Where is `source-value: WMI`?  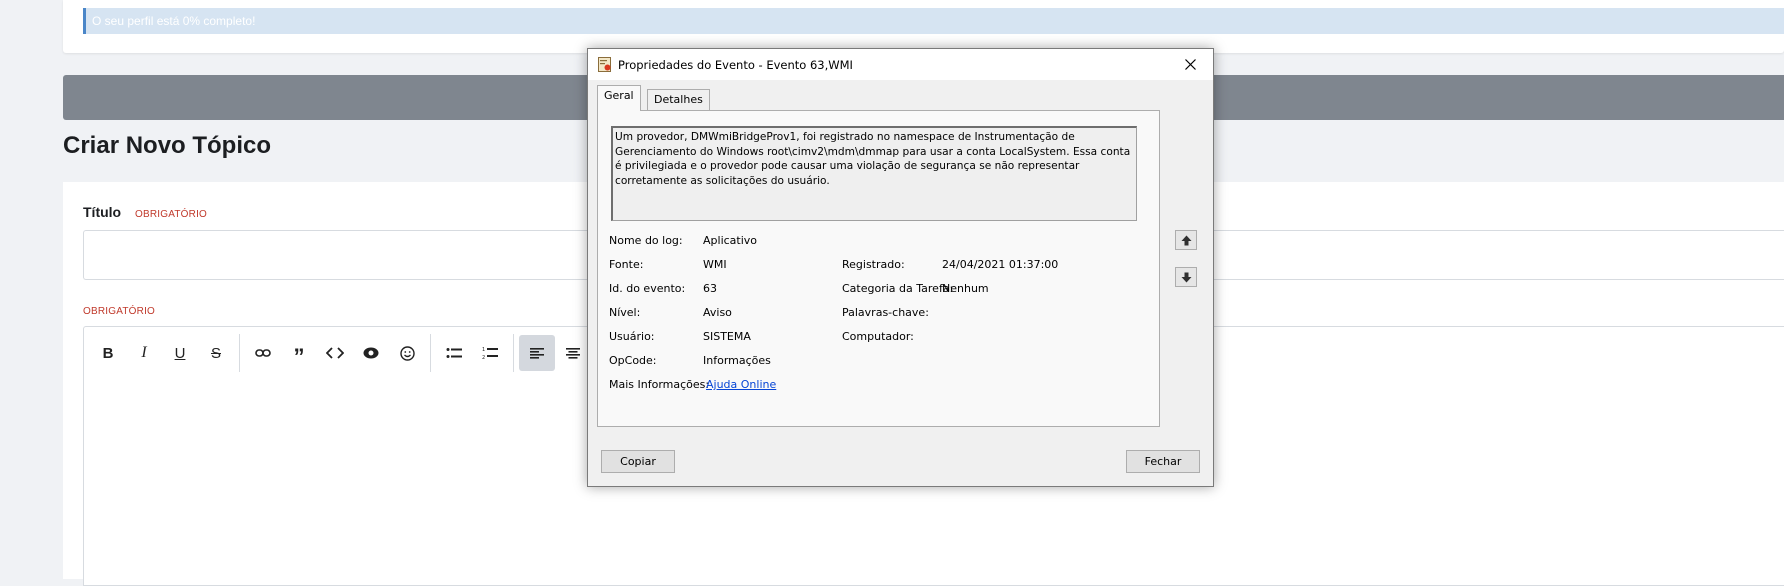
source-value: WMI is located at coordinates (715, 264).